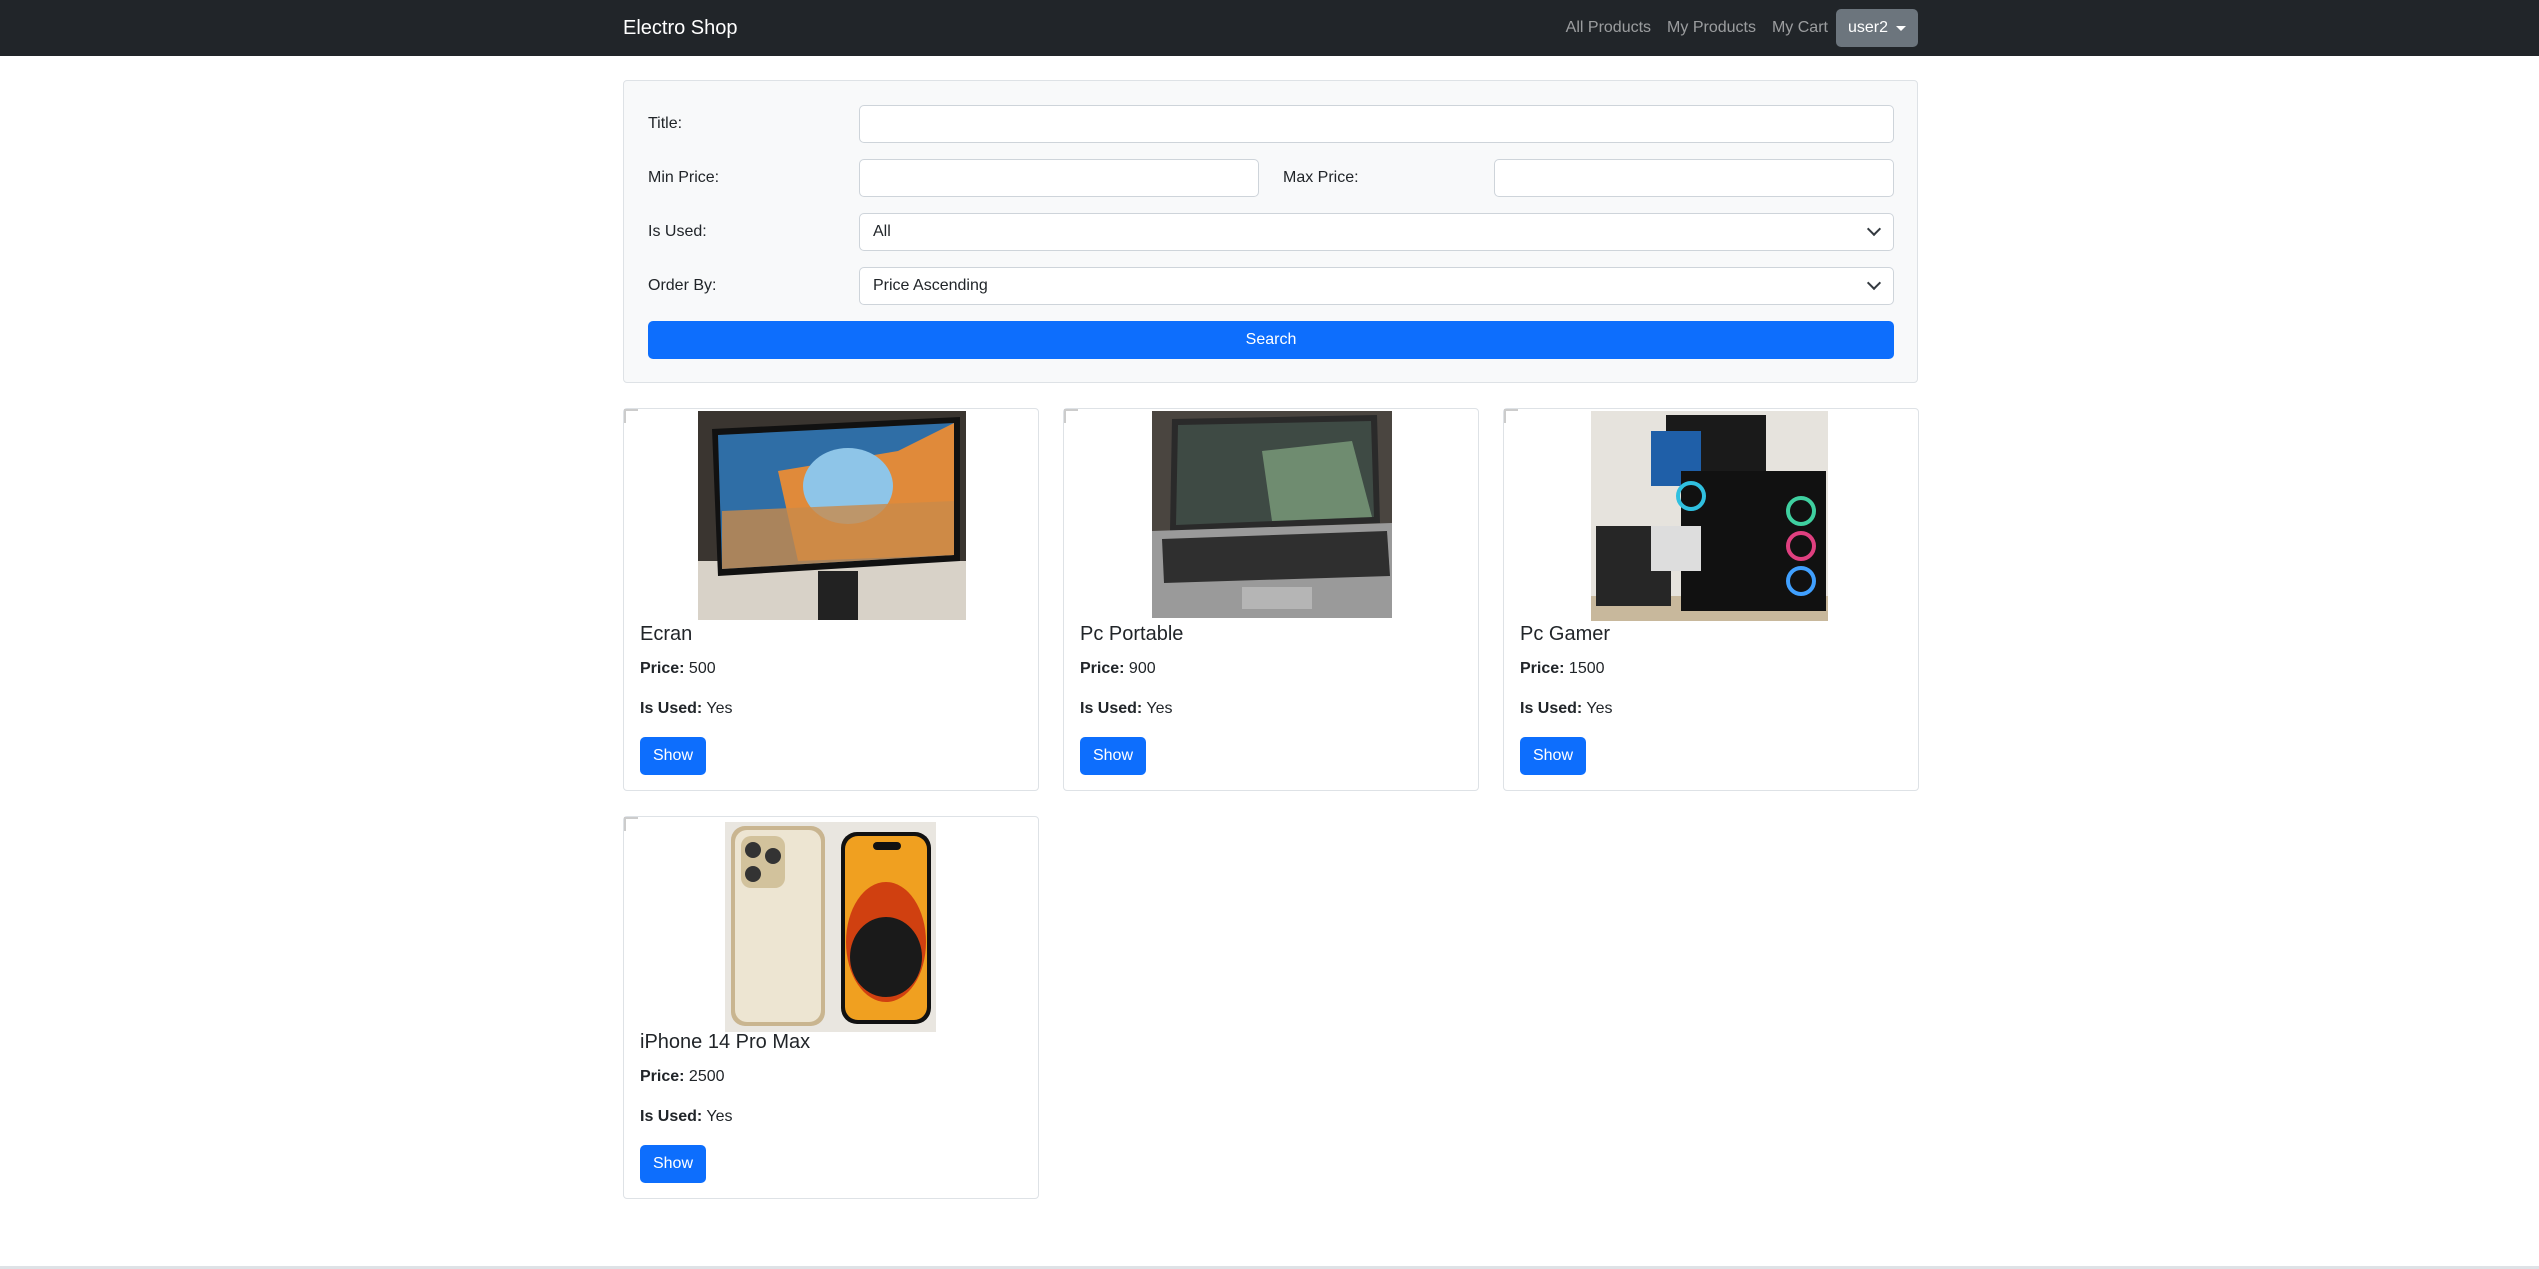 The width and height of the screenshot is (2539, 1269). What do you see at coordinates (665, 123) in the screenshot?
I see `title-label: Title:` at bounding box center [665, 123].